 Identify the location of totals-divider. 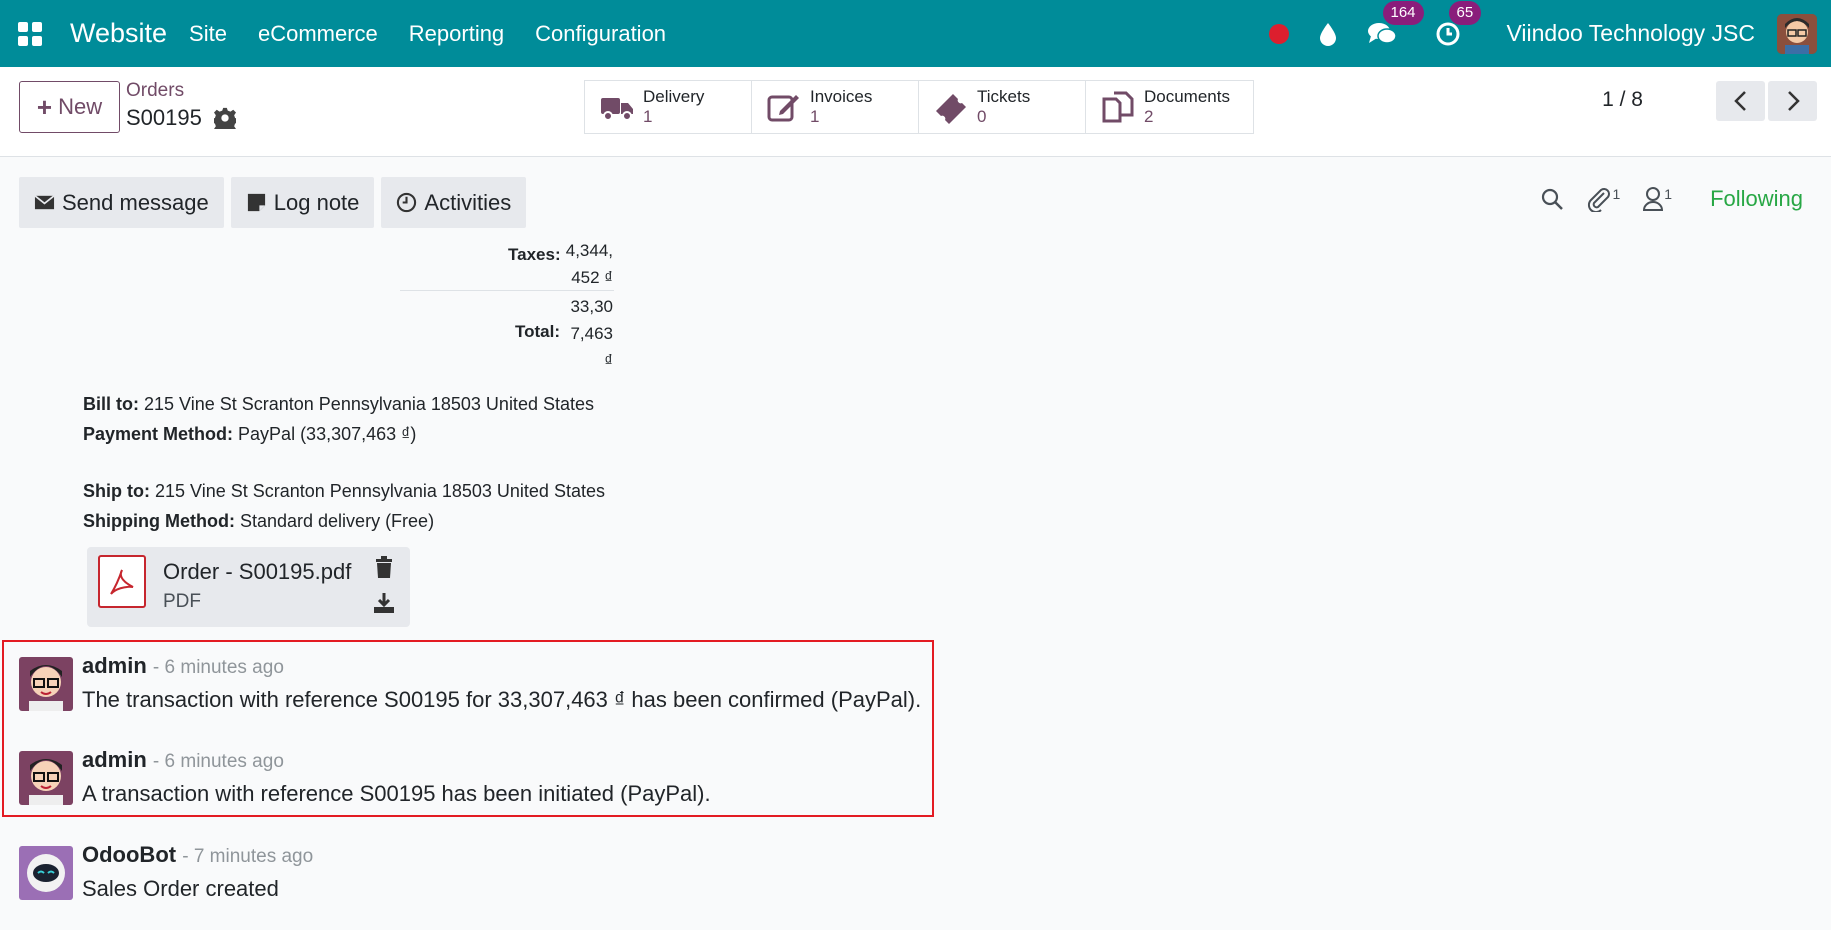
(507, 290).